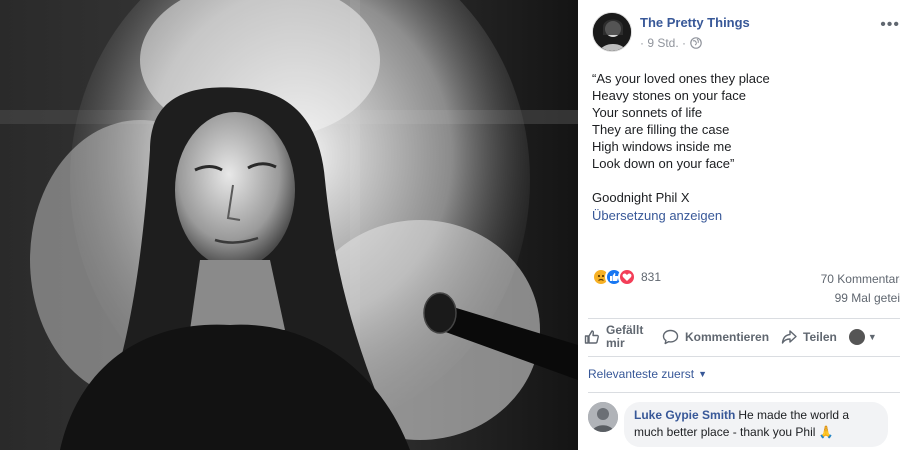 The image size is (900, 450). I want to click on page-avatar-image, so click(612, 32).